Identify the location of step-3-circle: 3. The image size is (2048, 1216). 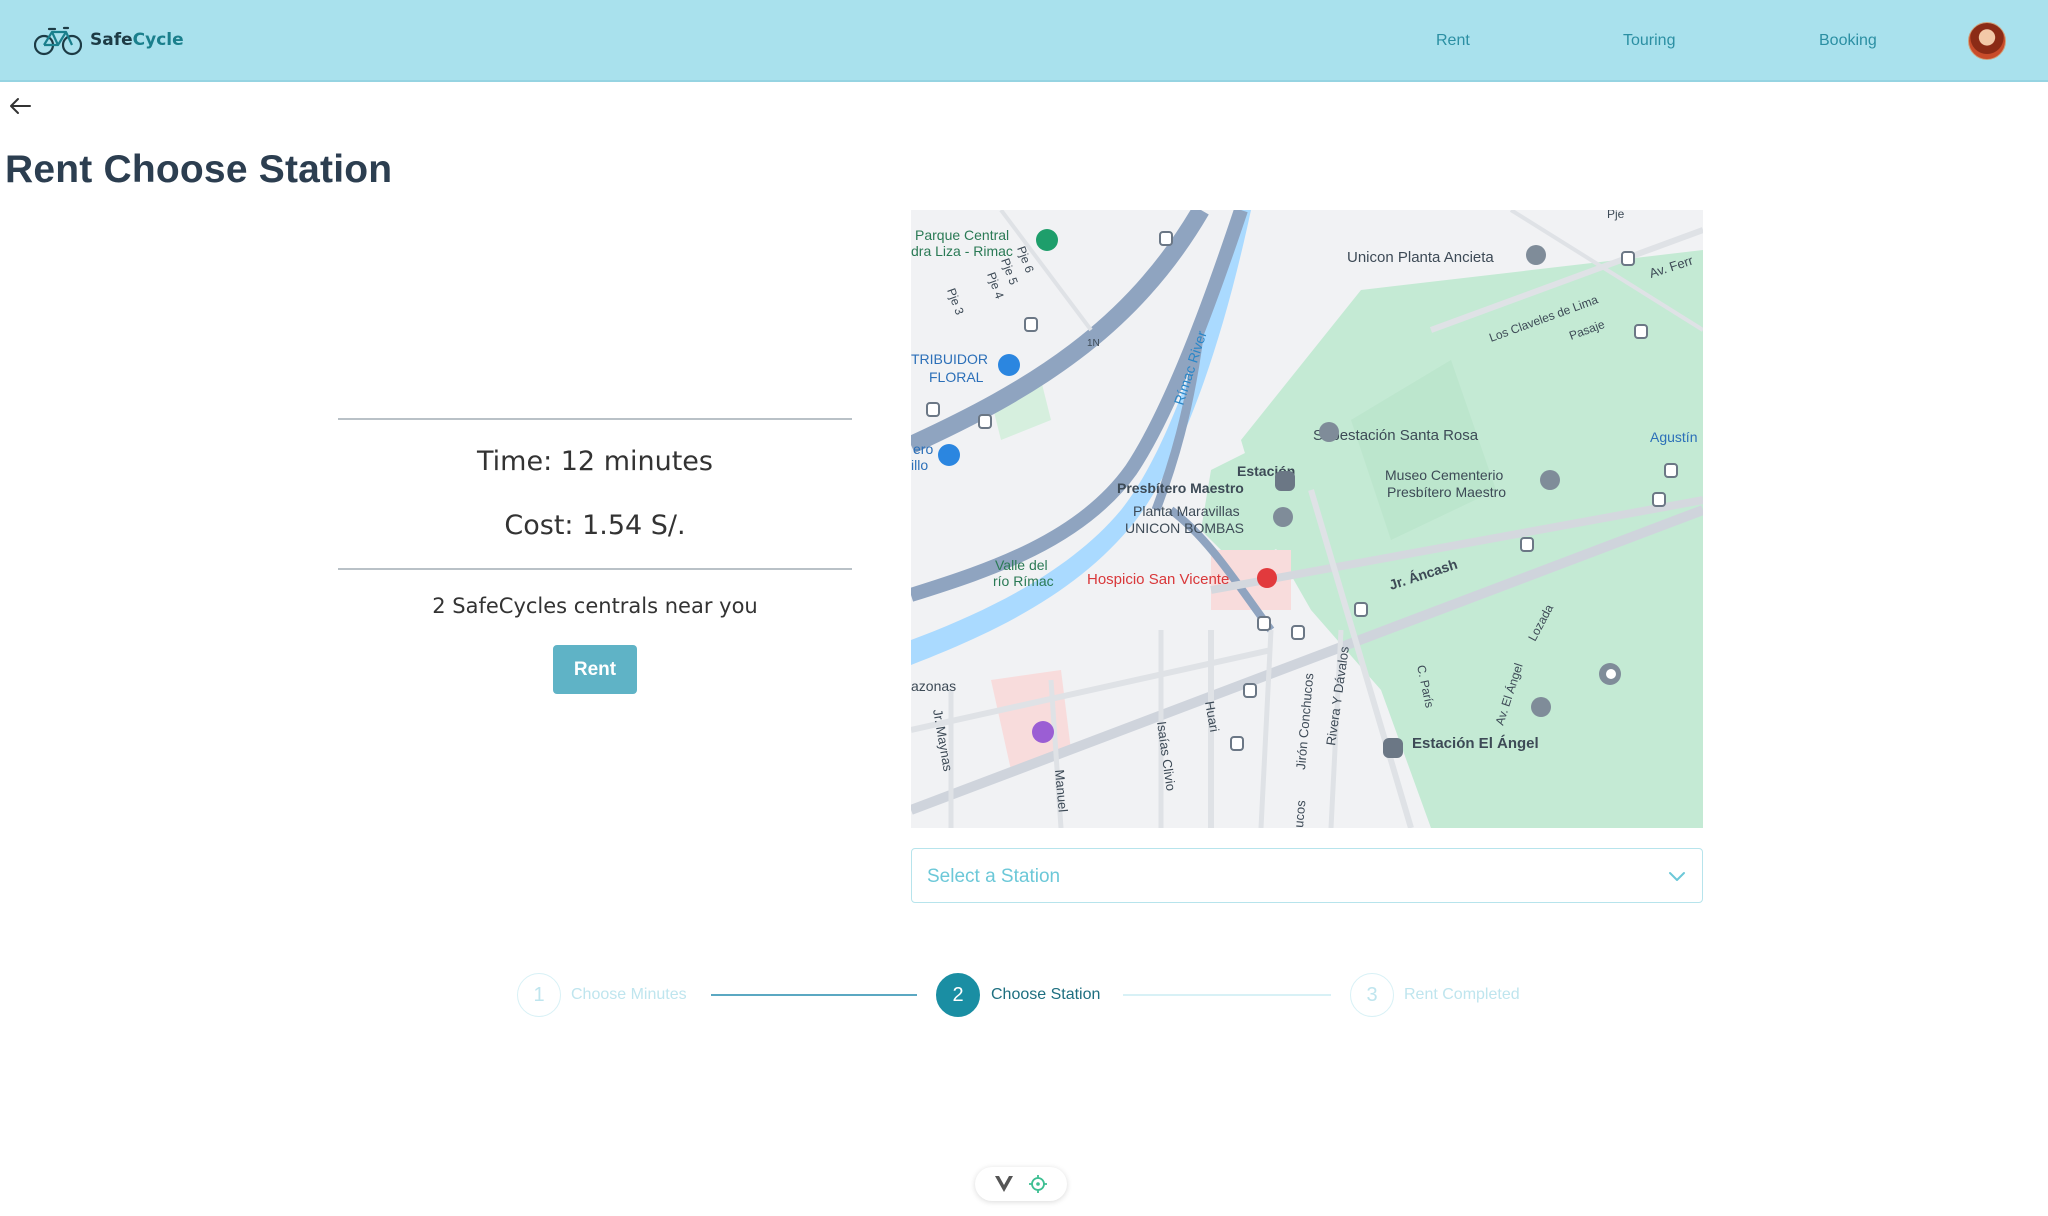
(1372, 995).